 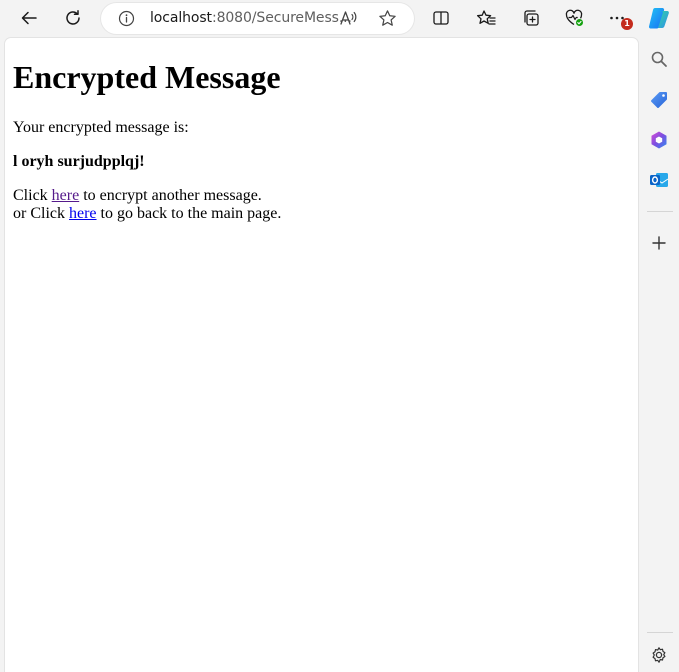 I want to click on refresh-icon, so click(x=73, y=18).